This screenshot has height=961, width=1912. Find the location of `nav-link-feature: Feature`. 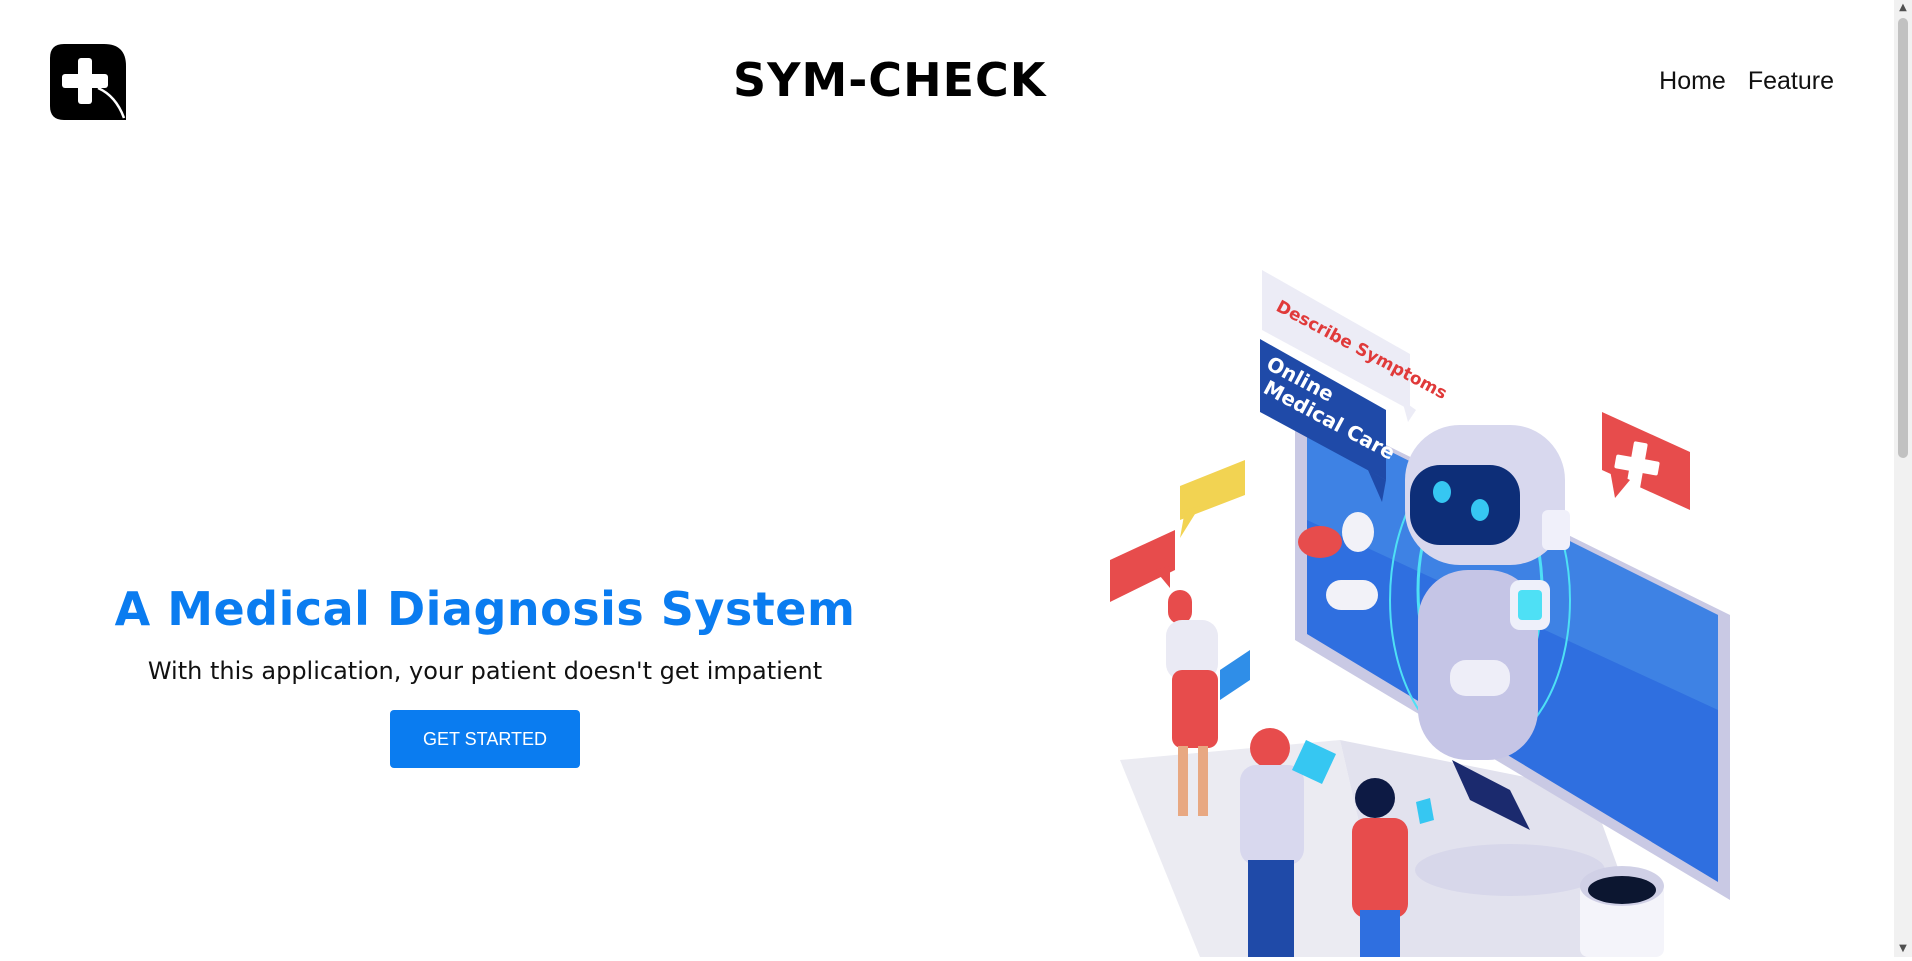

nav-link-feature: Feature is located at coordinates (1791, 81).